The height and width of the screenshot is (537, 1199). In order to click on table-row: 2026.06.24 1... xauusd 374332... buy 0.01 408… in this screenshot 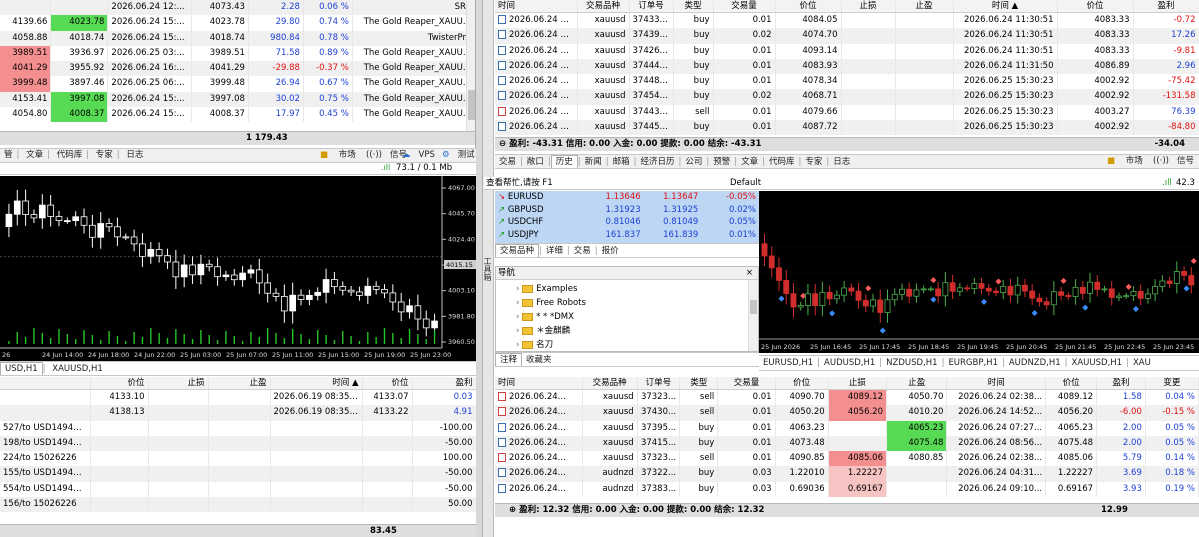, I will do `click(847, 20)`.